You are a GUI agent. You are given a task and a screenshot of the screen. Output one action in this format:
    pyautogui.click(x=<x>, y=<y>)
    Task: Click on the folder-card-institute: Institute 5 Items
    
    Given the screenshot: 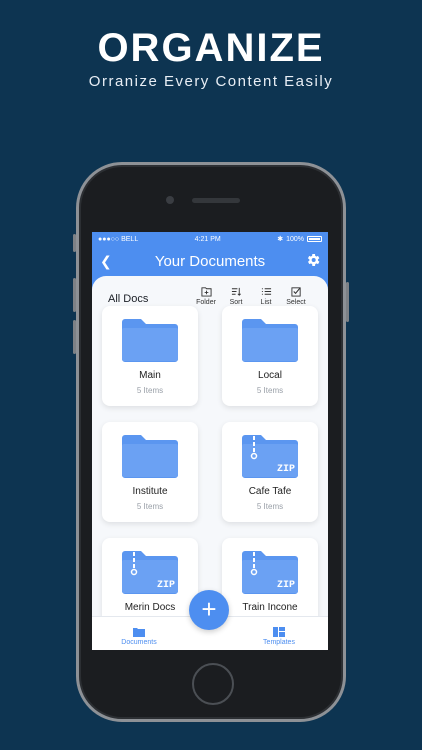 What is the action you would take?
    pyautogui.click(x=150, y=472)
    